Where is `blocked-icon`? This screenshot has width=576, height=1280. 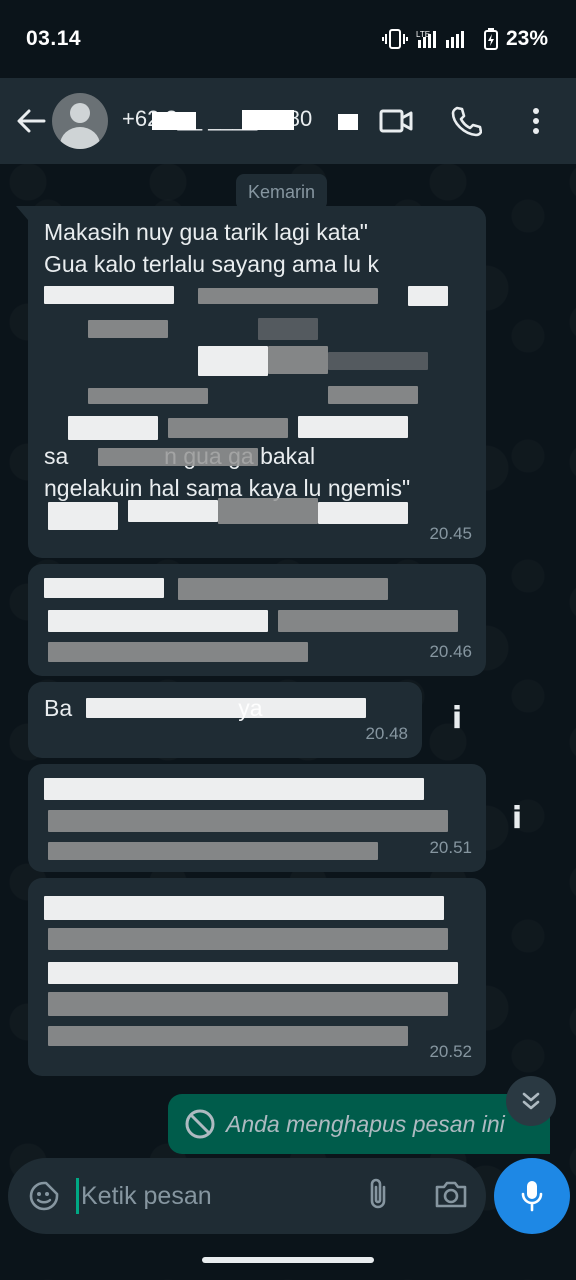
blocked-icon is located at coordinates (200, 1124).